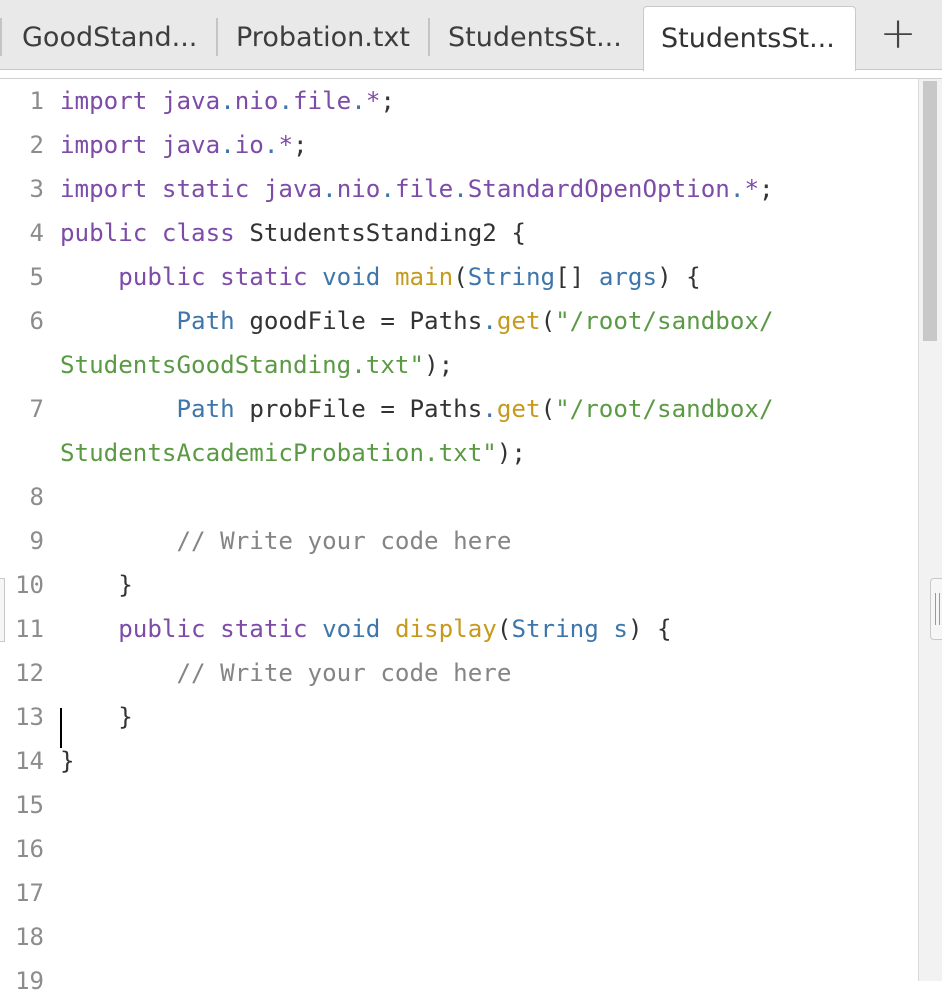 The width and height of the screenshot is (942, 1003). Describe the element at coordinates (36, 145) in the screenshot. I see `line-number: 2` at that location.